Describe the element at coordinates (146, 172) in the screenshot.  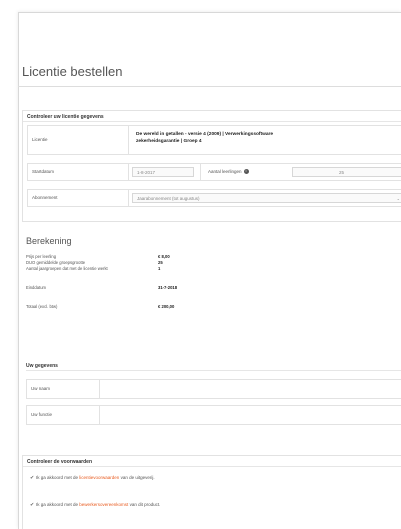
I see `startdate-value: 1-8-2017` at that location.